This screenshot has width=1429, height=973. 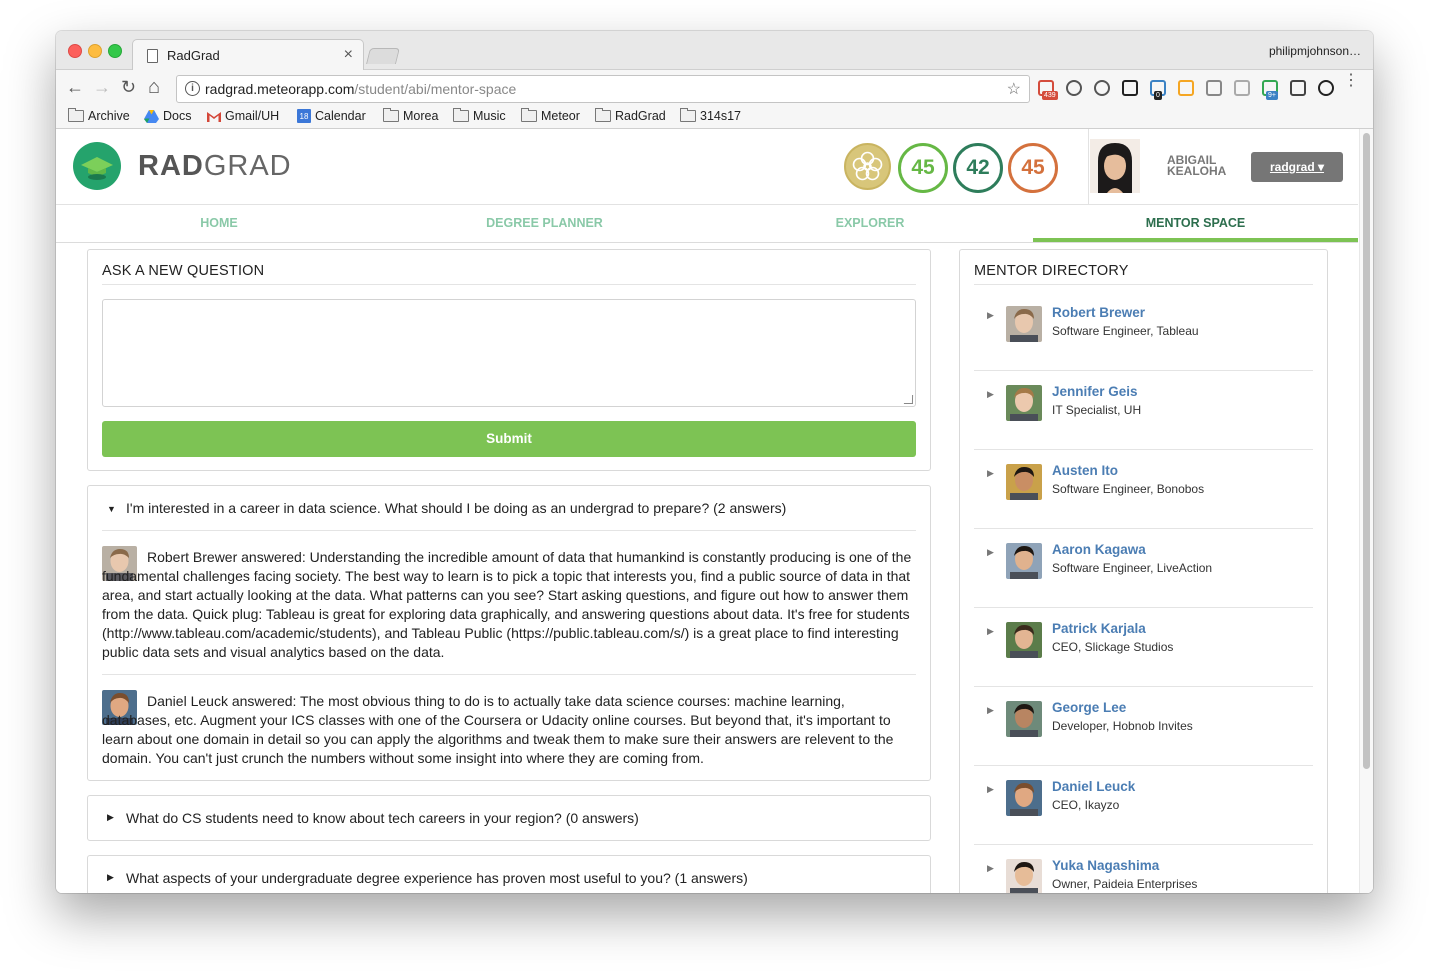 I want to click on mentor-name: Yuka Nagashima, so click(x=1105, y=865).